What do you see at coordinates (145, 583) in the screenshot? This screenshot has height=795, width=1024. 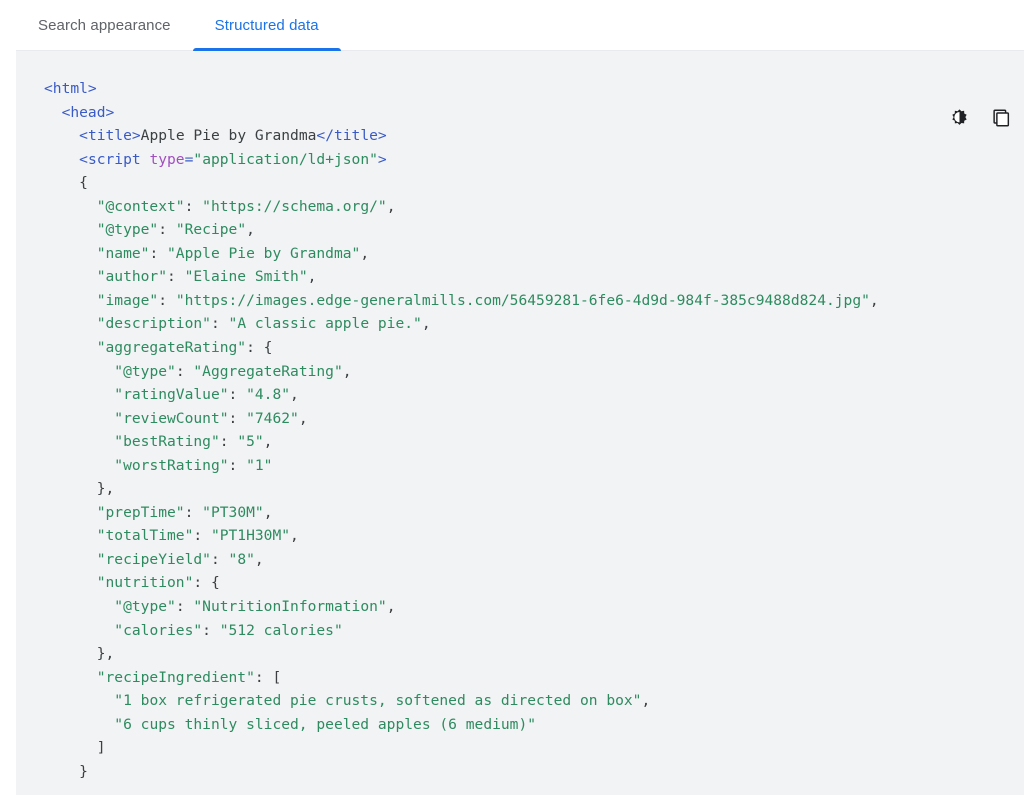 I see `code-token: "nutrition"` at bounding box center [145, 583].